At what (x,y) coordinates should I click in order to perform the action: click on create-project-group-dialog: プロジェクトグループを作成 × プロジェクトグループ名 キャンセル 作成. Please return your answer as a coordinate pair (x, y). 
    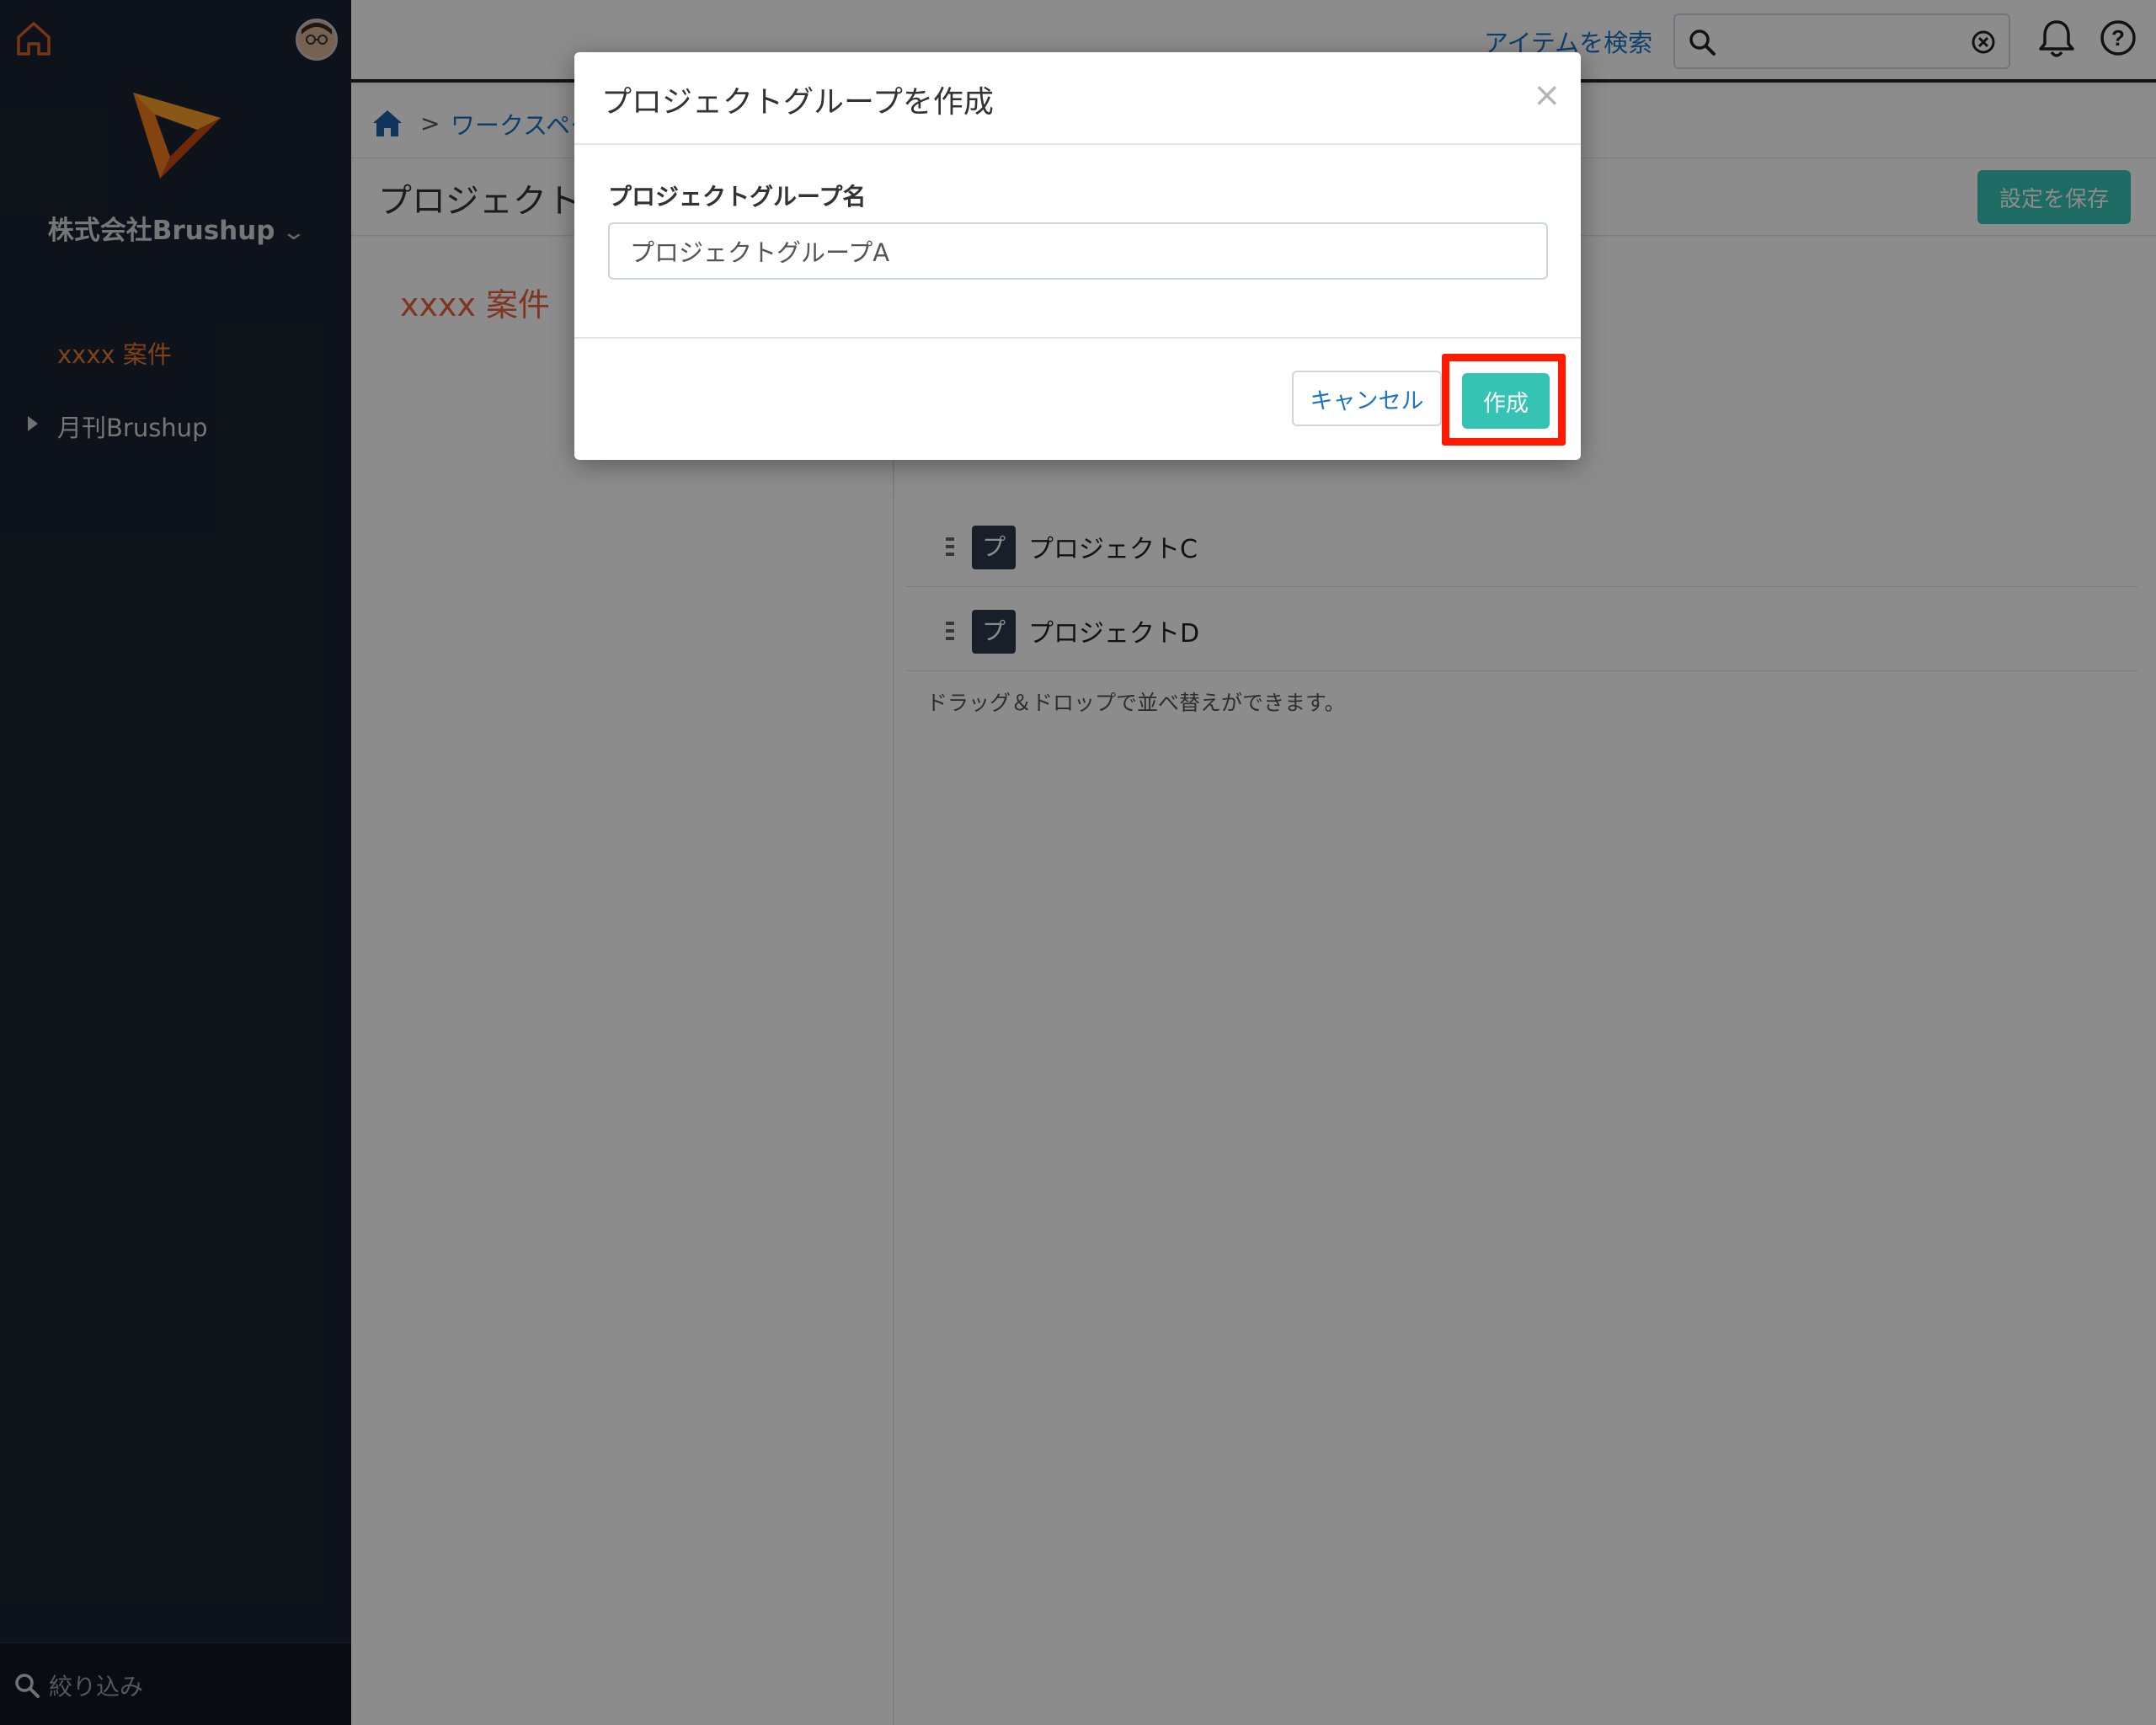
    Looking at the image, I should click on (1077, 256).